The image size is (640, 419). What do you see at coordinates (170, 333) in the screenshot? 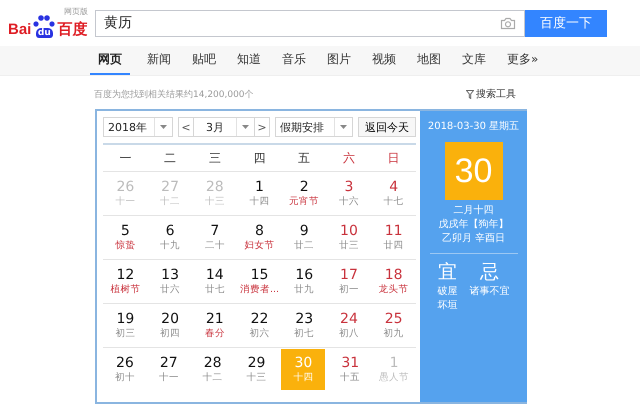
I see `lunar-date: 初四` at bounding box center [170, 333].